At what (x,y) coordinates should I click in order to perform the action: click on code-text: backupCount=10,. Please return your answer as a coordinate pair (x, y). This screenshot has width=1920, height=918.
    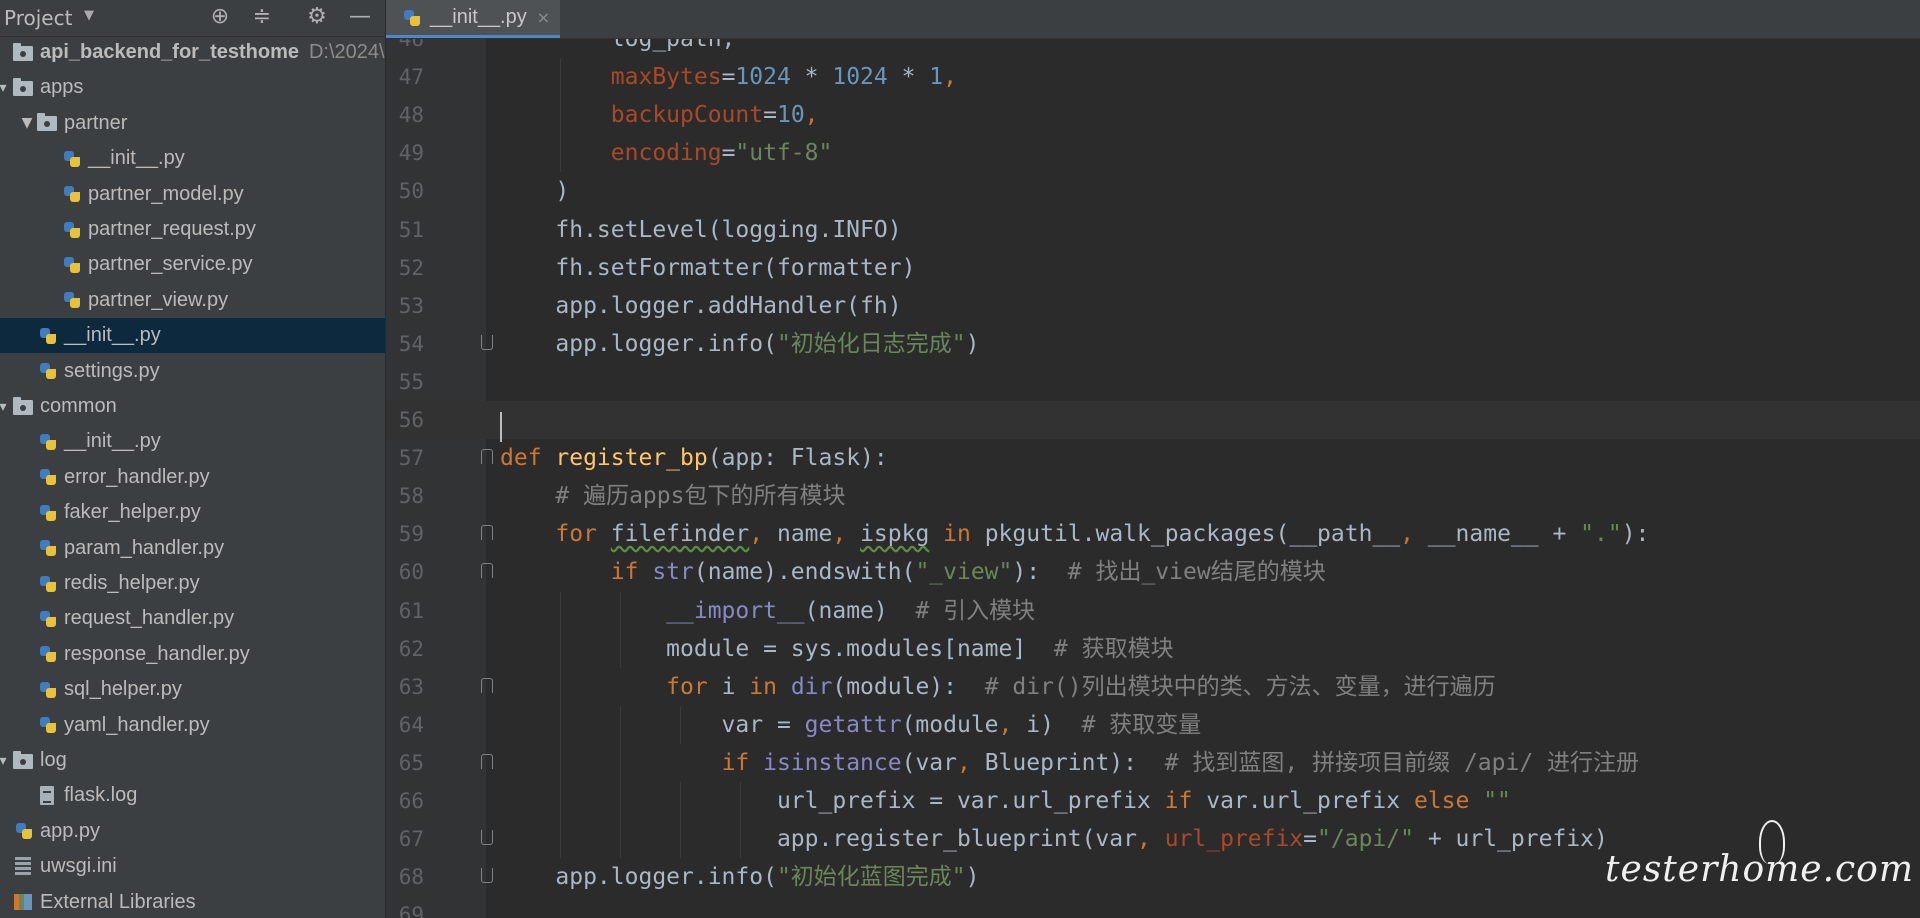
    Looking at the image, I should click on (659, 115).